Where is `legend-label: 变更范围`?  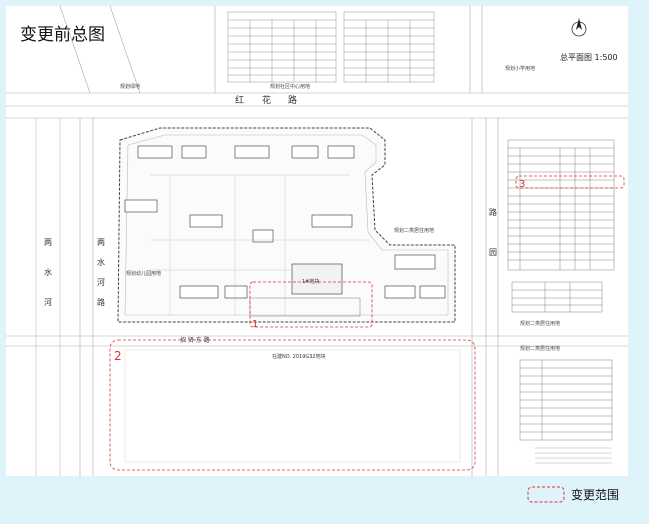 legend-label: 变更范围 is located at coordinates (595, 494).